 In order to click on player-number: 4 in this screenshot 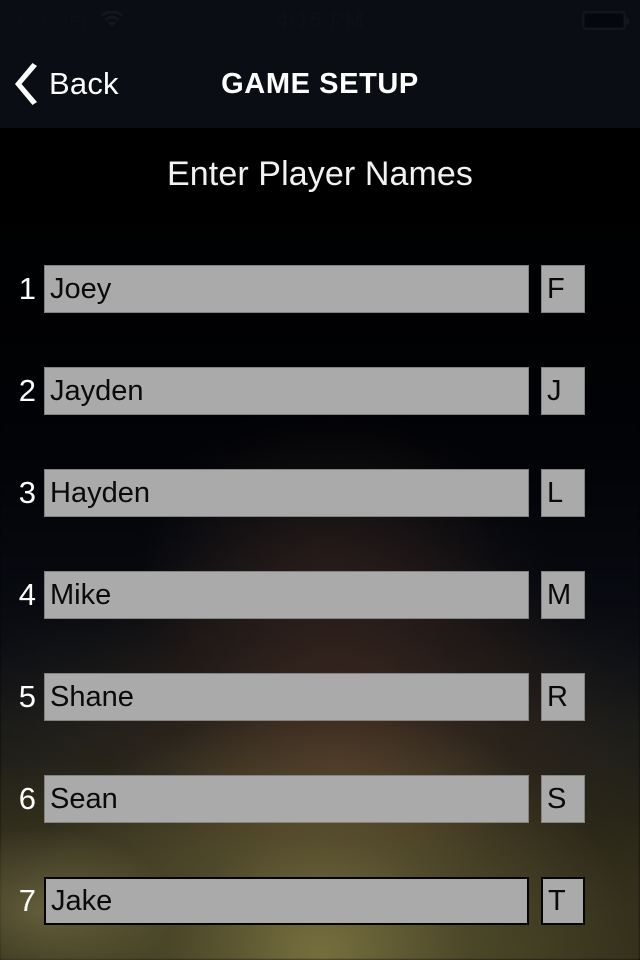, I will do `click(27, 594)`.